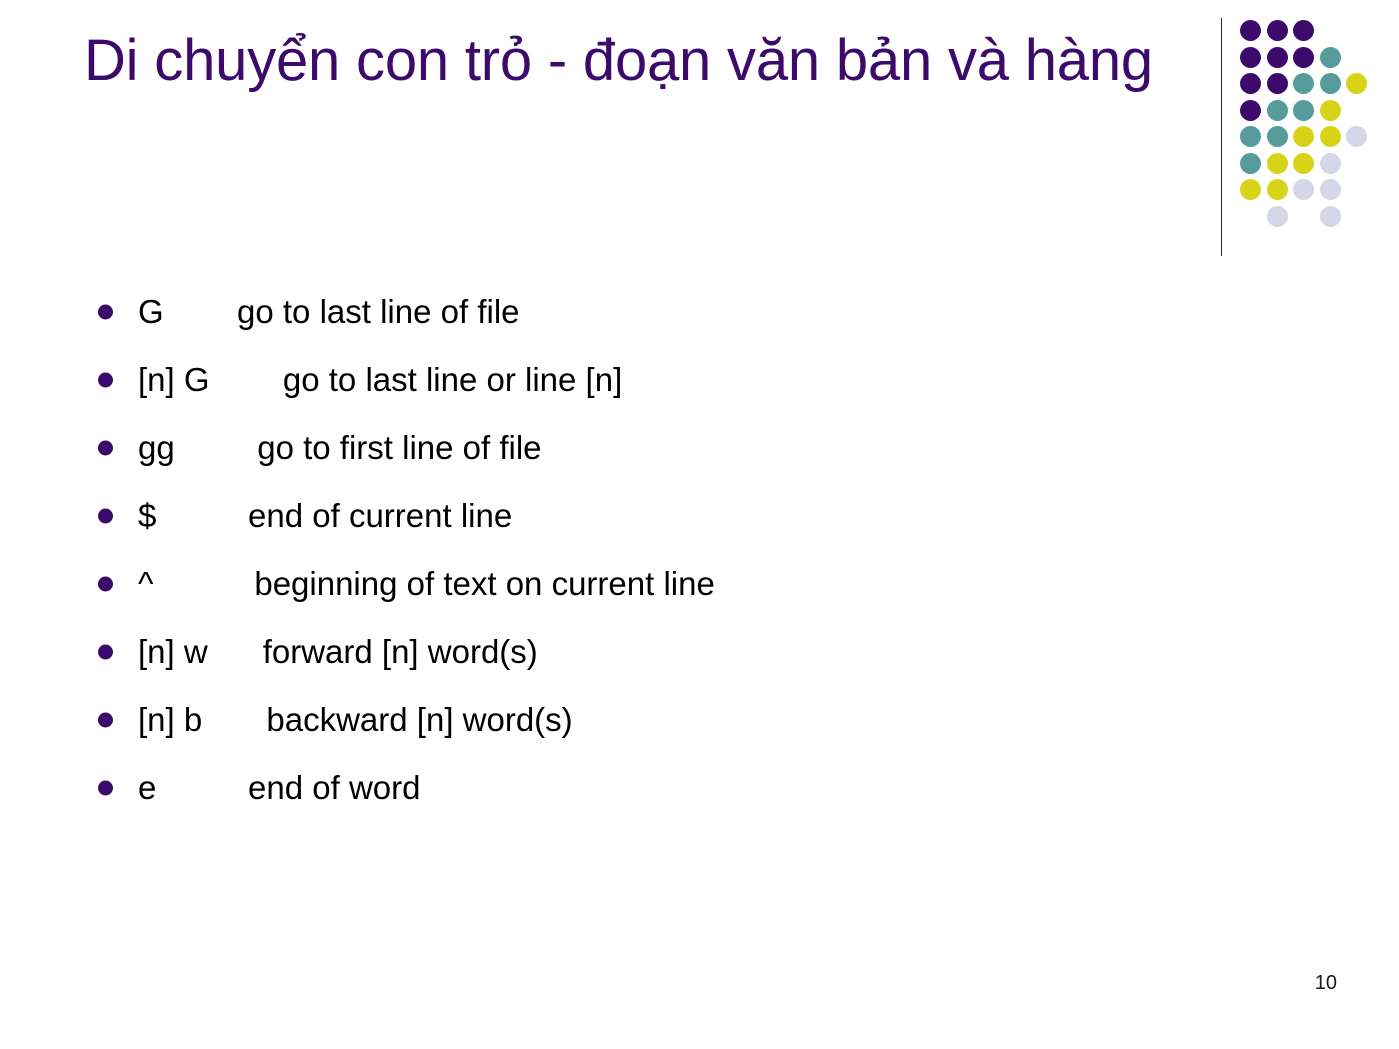 This screenshot has width=1399, height=1049. I want to click on list-item-label: ^ beginning of text on current line, so click(426, 583).